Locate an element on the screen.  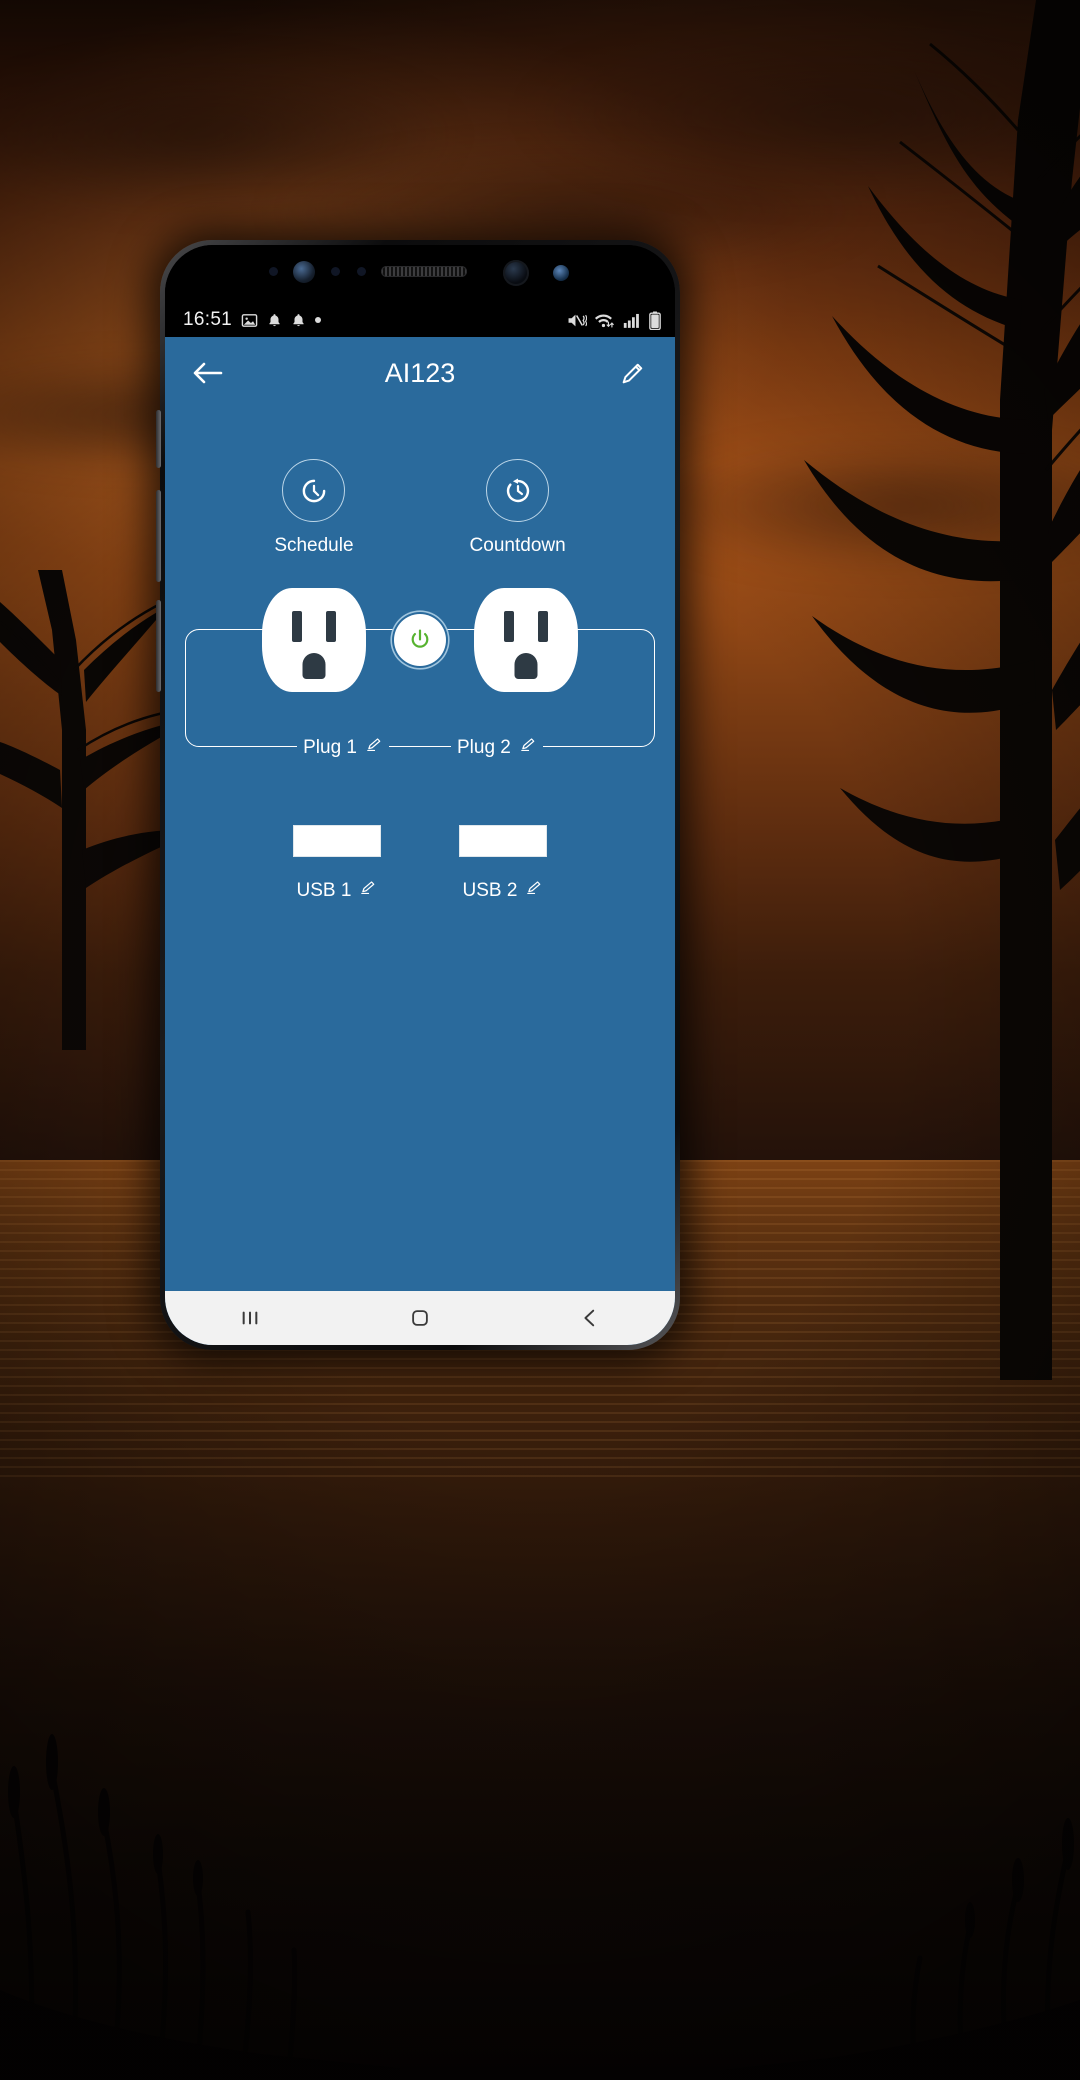
android-navigation-bar is located at coordinates (420, 1318).